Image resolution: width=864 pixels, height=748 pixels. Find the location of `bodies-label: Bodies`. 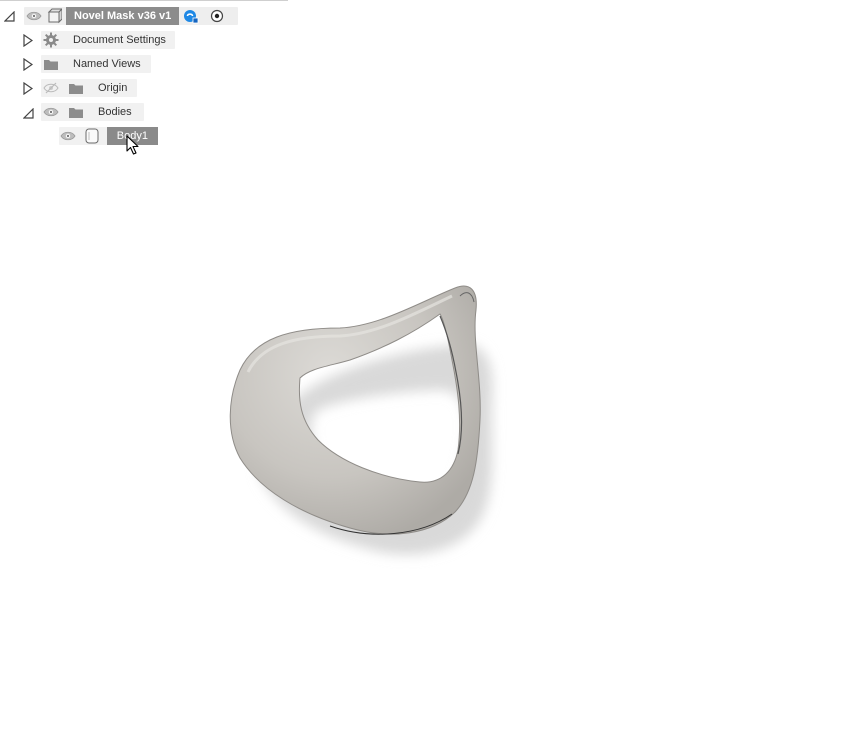

bodies-label: Bodies is located at coordinates (115, 112).